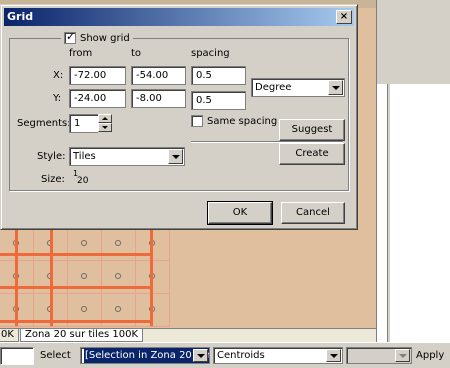 The height and width of the screenshot is (368, 450). What do you see at coordinates (312, 154) in the screenshot?
I see `create-button: Create` at bounding box center [312, 154].